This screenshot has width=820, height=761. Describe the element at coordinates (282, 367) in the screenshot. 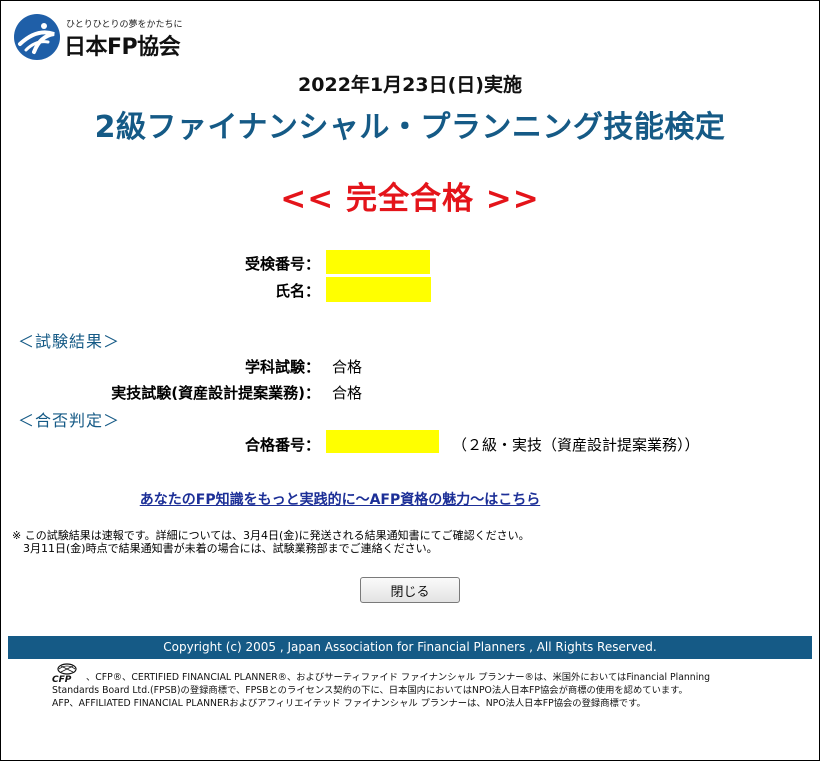

I see `written-exam-label: 学科試験：` at that location.